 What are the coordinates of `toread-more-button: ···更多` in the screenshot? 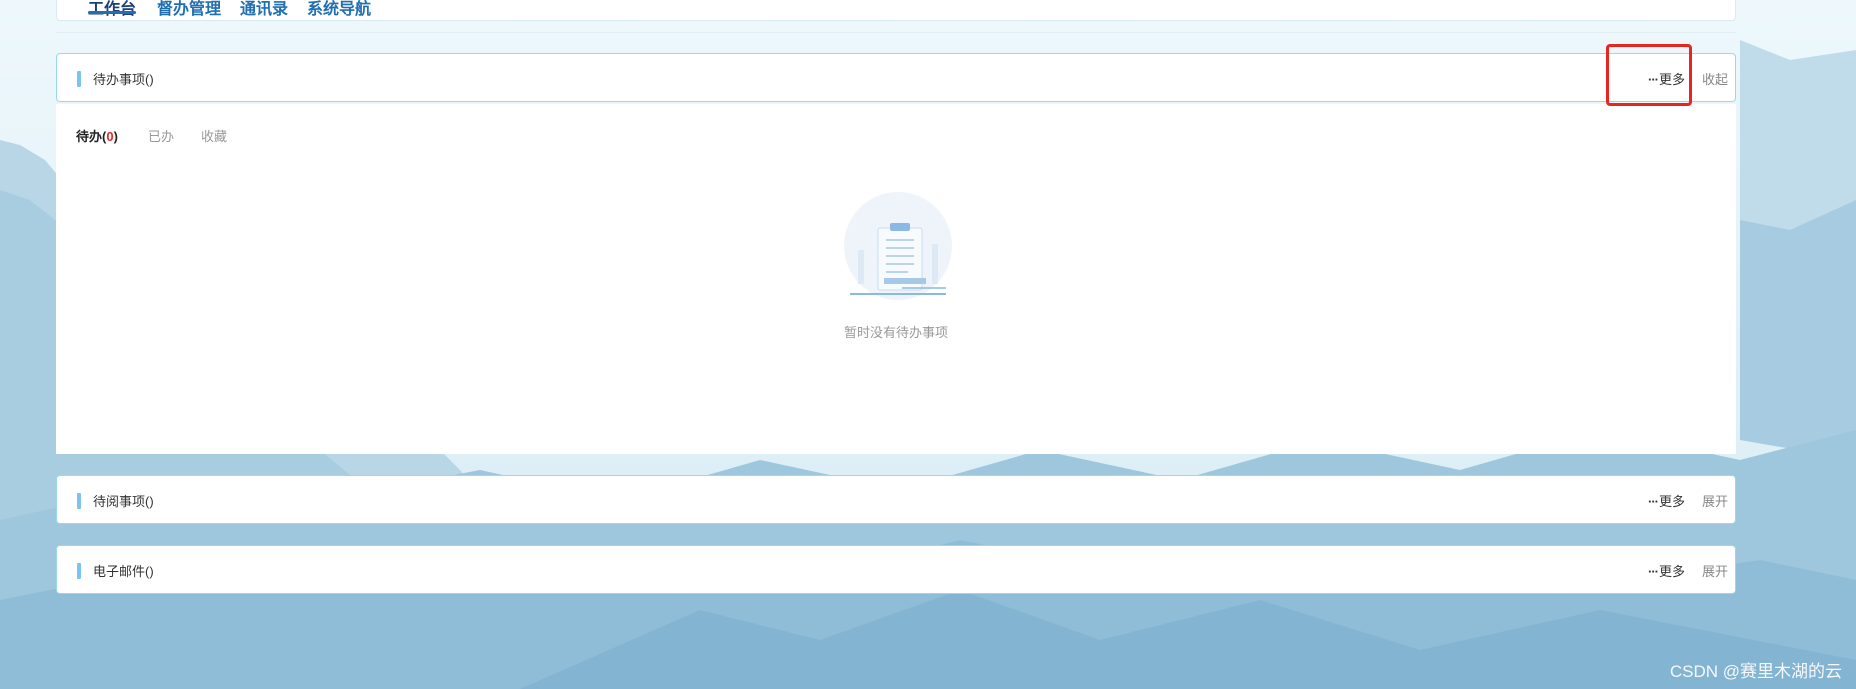 It's located at (1666, 500).